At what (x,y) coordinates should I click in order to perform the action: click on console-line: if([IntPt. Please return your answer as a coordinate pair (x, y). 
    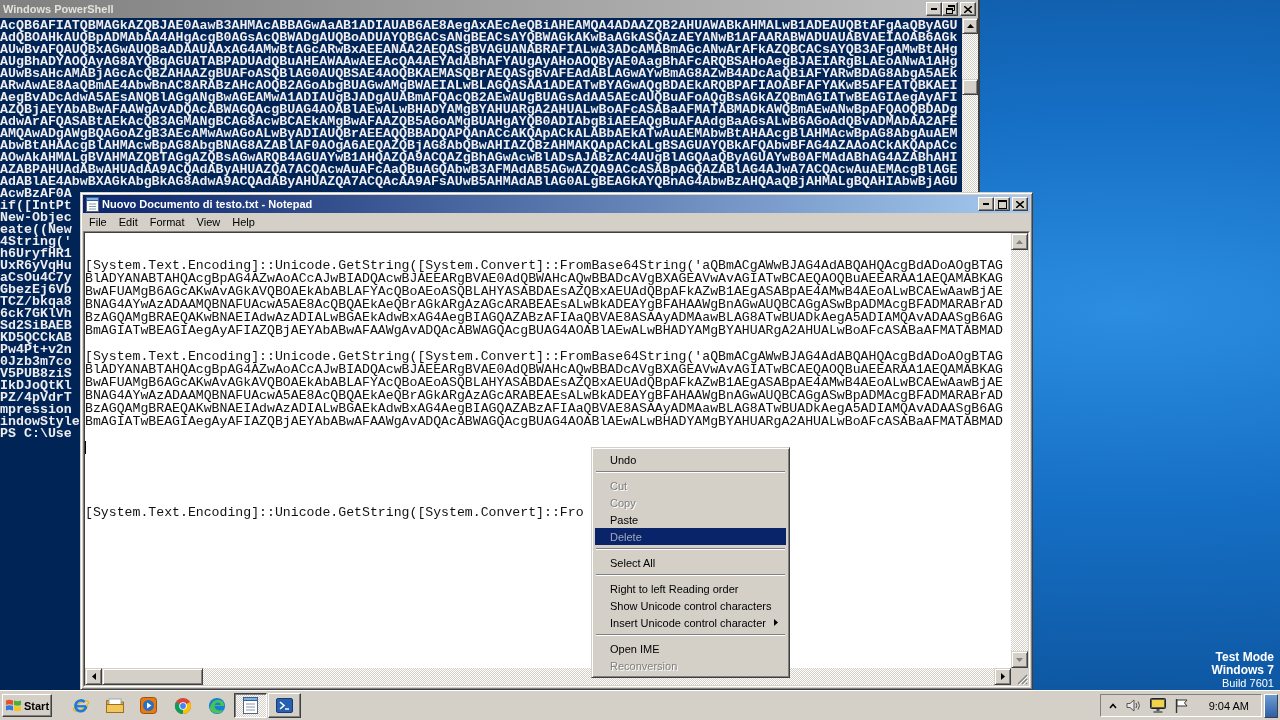
    Looking at the image, I should click on (36, 206).